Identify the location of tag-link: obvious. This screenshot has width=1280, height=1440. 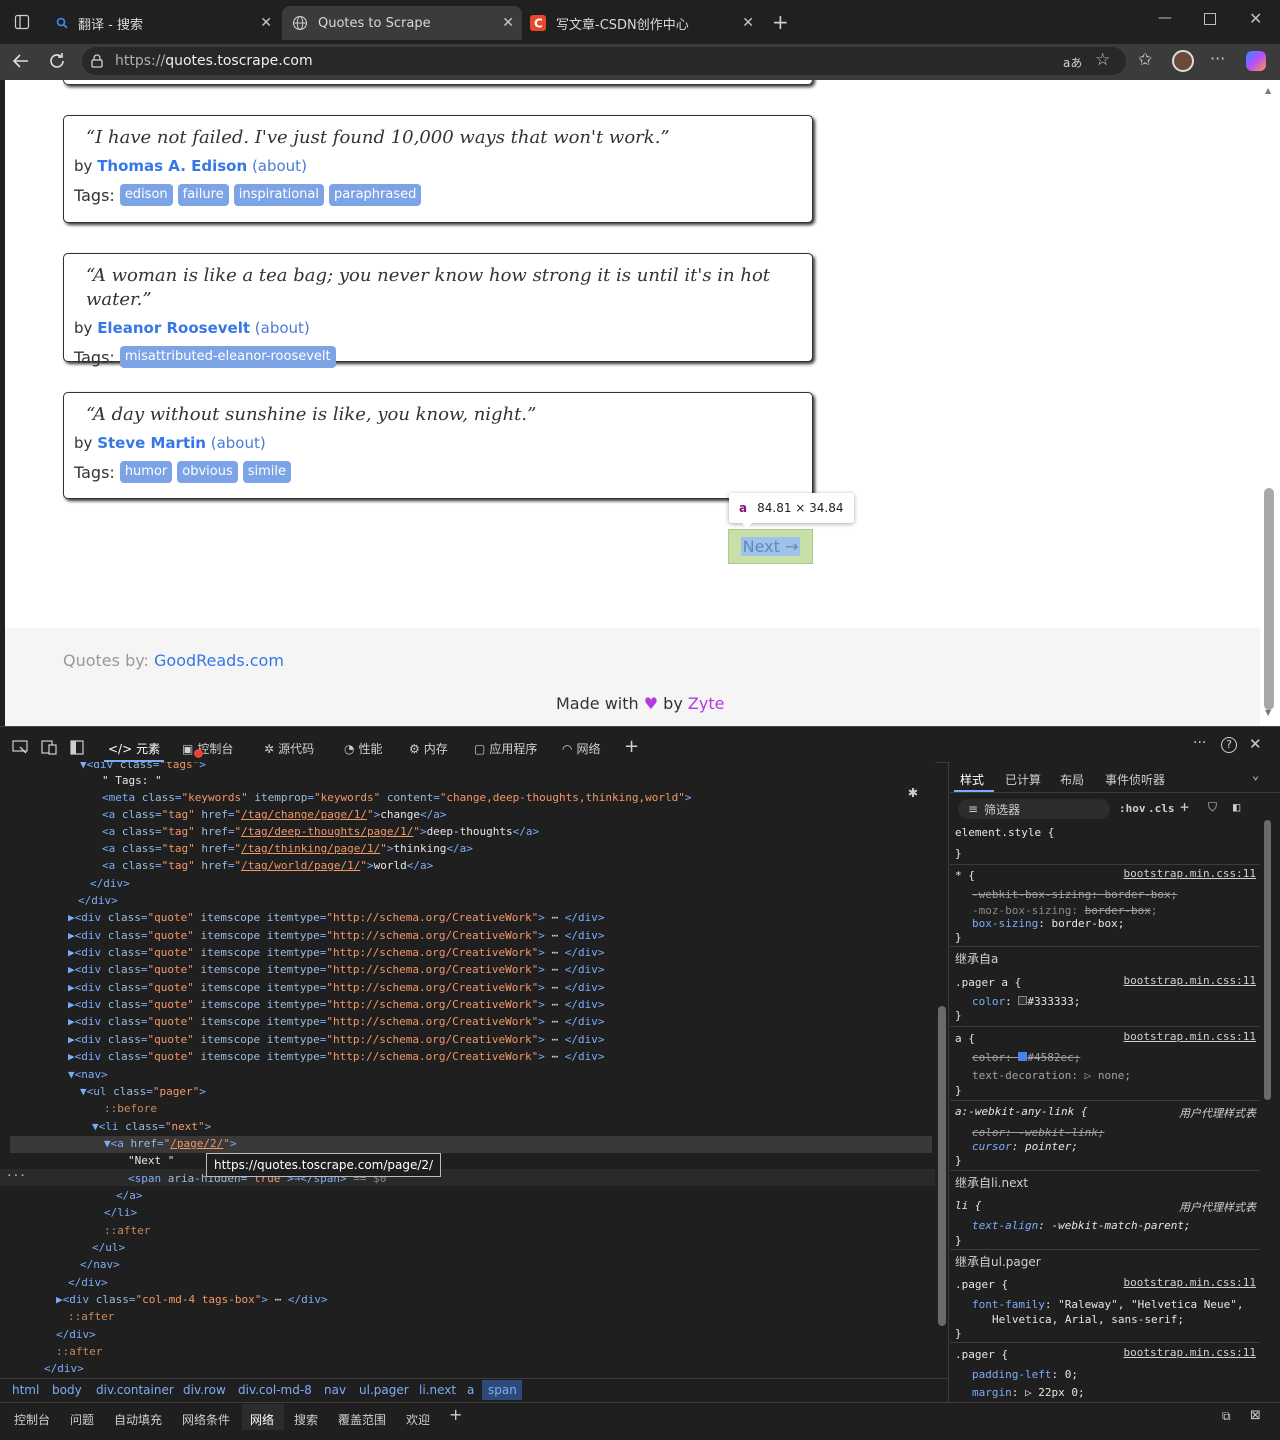
(207, 472).